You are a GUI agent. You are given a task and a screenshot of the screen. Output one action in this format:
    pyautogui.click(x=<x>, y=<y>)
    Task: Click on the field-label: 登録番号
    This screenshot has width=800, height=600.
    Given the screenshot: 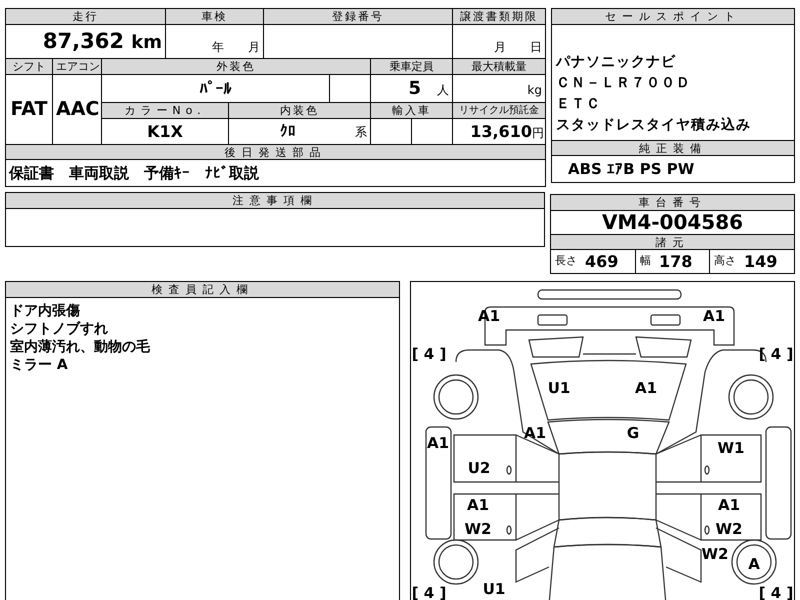 What is the action you would take?
    pyautogui.click(x=358, y=16)
    